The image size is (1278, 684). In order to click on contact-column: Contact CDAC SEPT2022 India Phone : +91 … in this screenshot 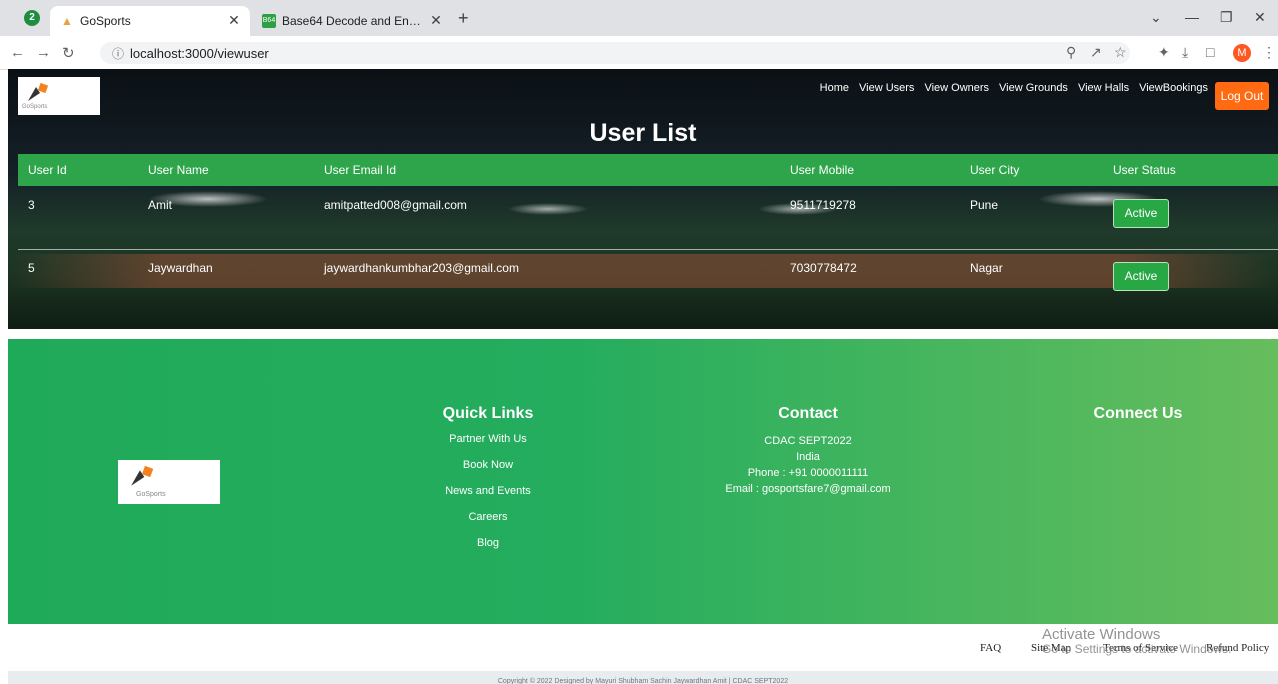, I will do `click(808, 451)`.